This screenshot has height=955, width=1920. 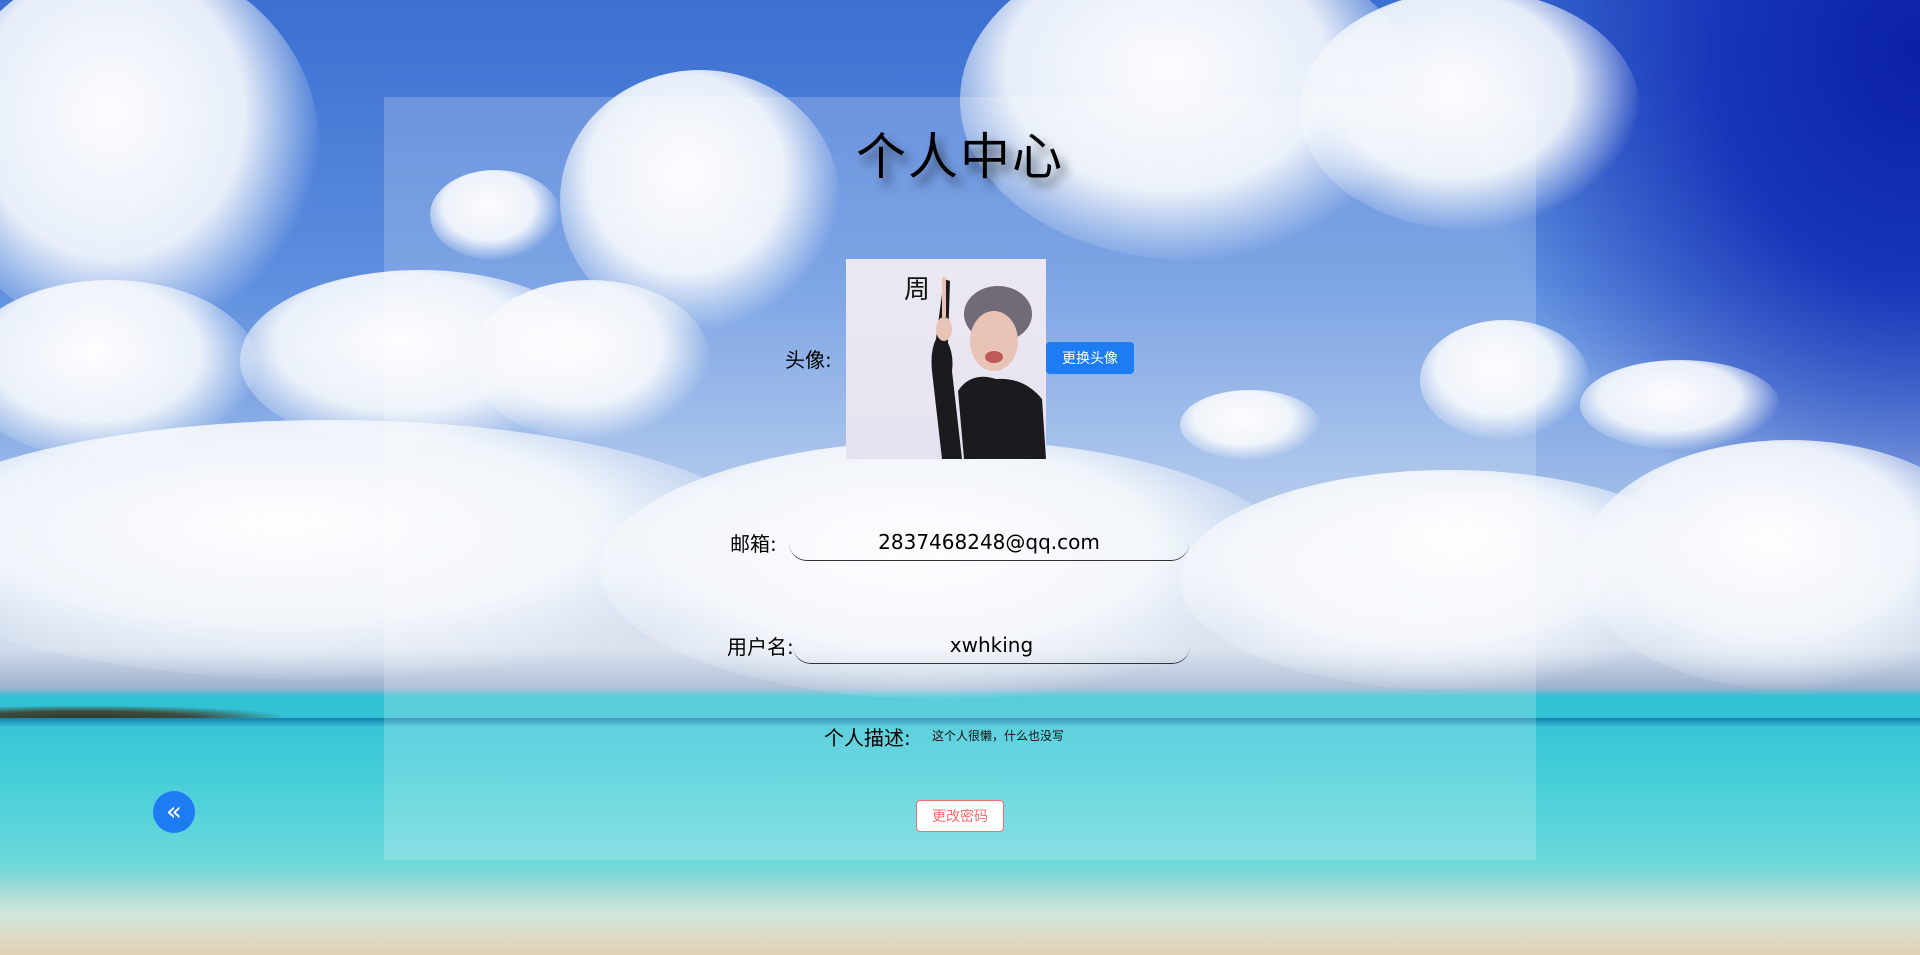 I want to click on page-title: 个人中心, so click(x=960, y=157).